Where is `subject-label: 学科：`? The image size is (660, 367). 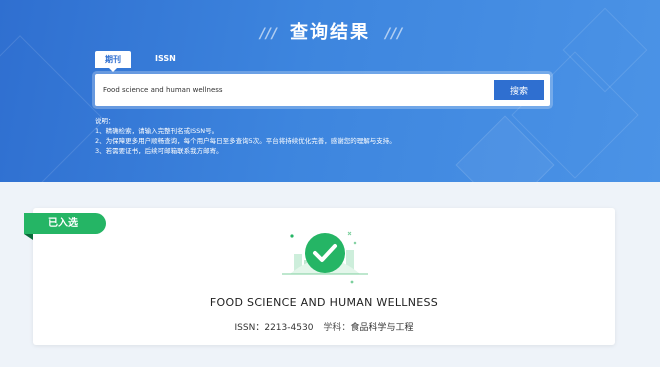 subject-label: 学科： is located at coordinates (337, 328).